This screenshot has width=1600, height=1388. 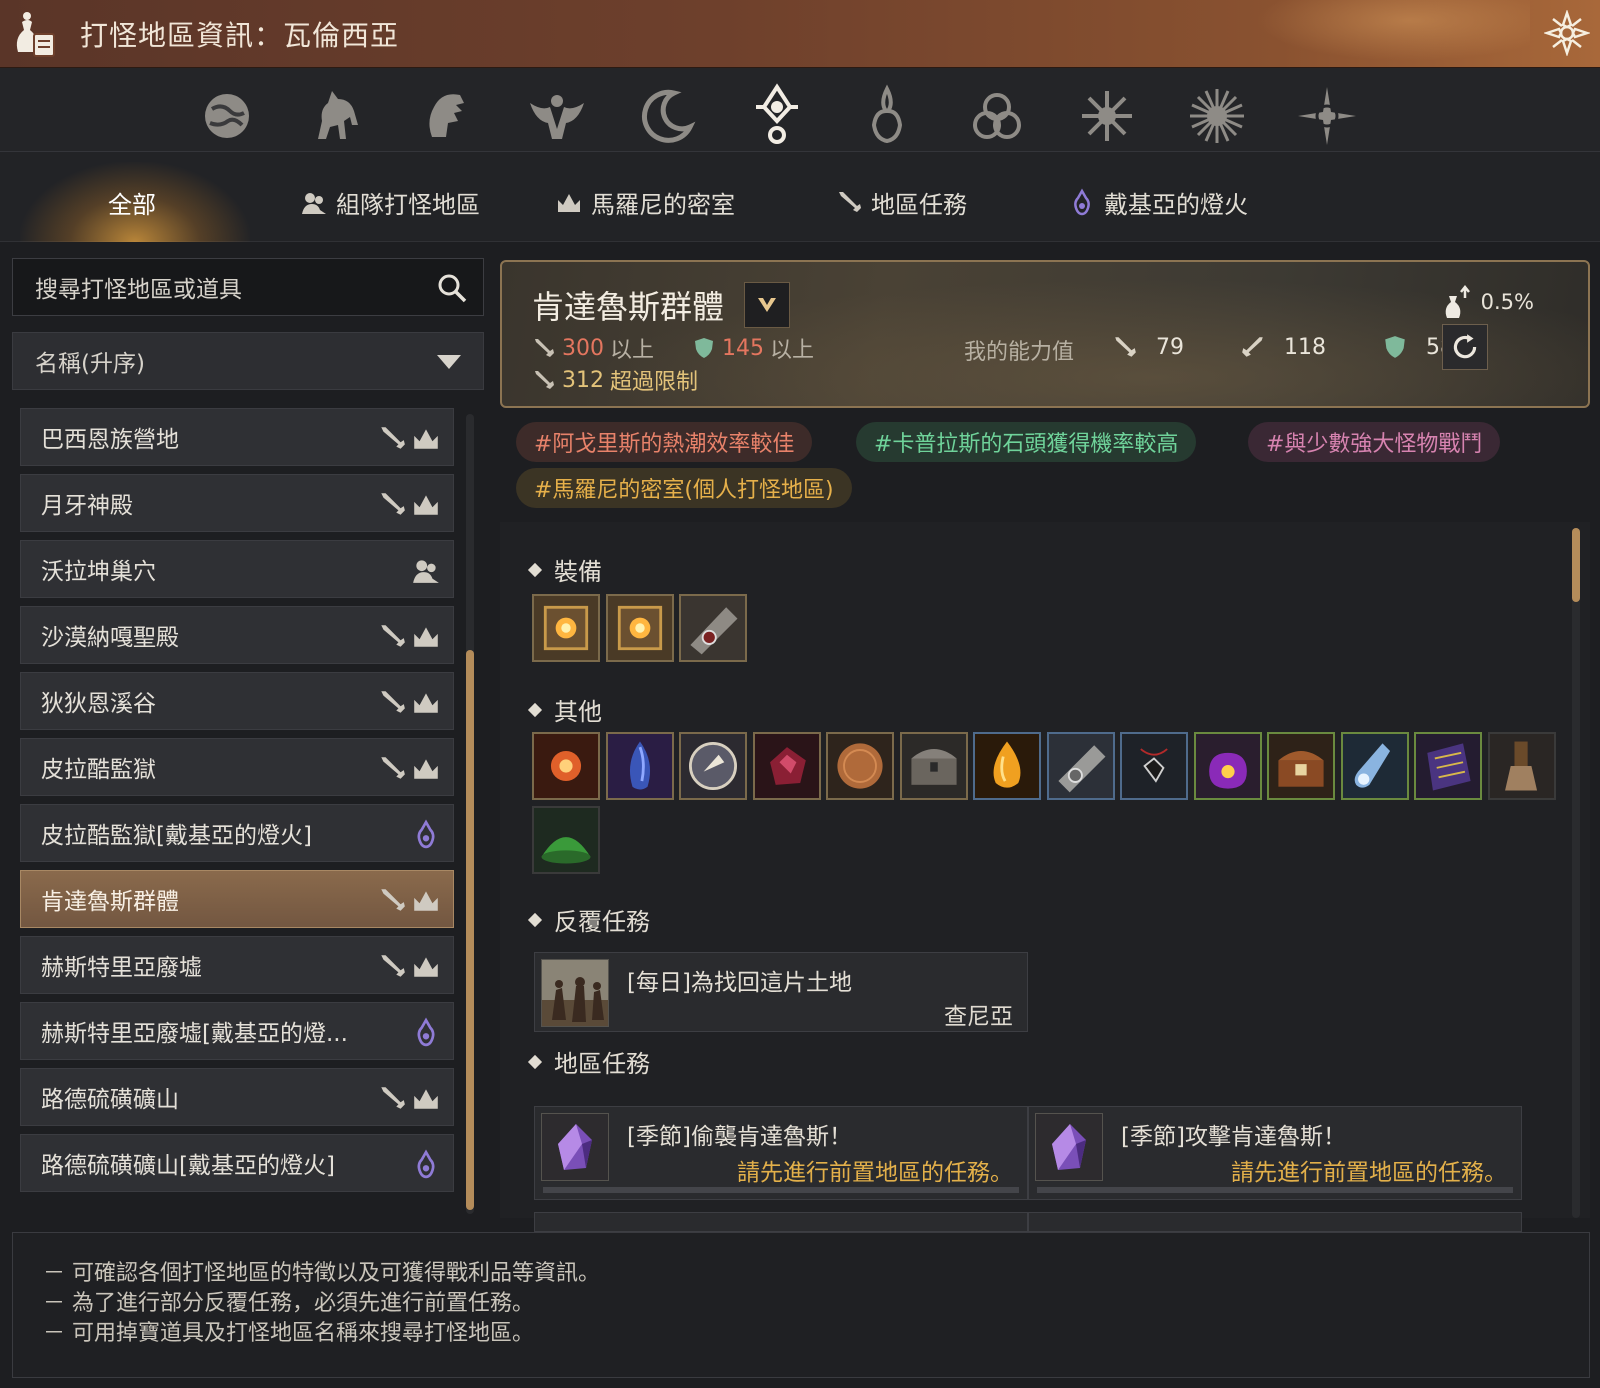 I want to click on region-quest-card: [季節]攻擊肯達魯斯！ 請先進行前置地區的任務。, so click(x=1275, y=1153).